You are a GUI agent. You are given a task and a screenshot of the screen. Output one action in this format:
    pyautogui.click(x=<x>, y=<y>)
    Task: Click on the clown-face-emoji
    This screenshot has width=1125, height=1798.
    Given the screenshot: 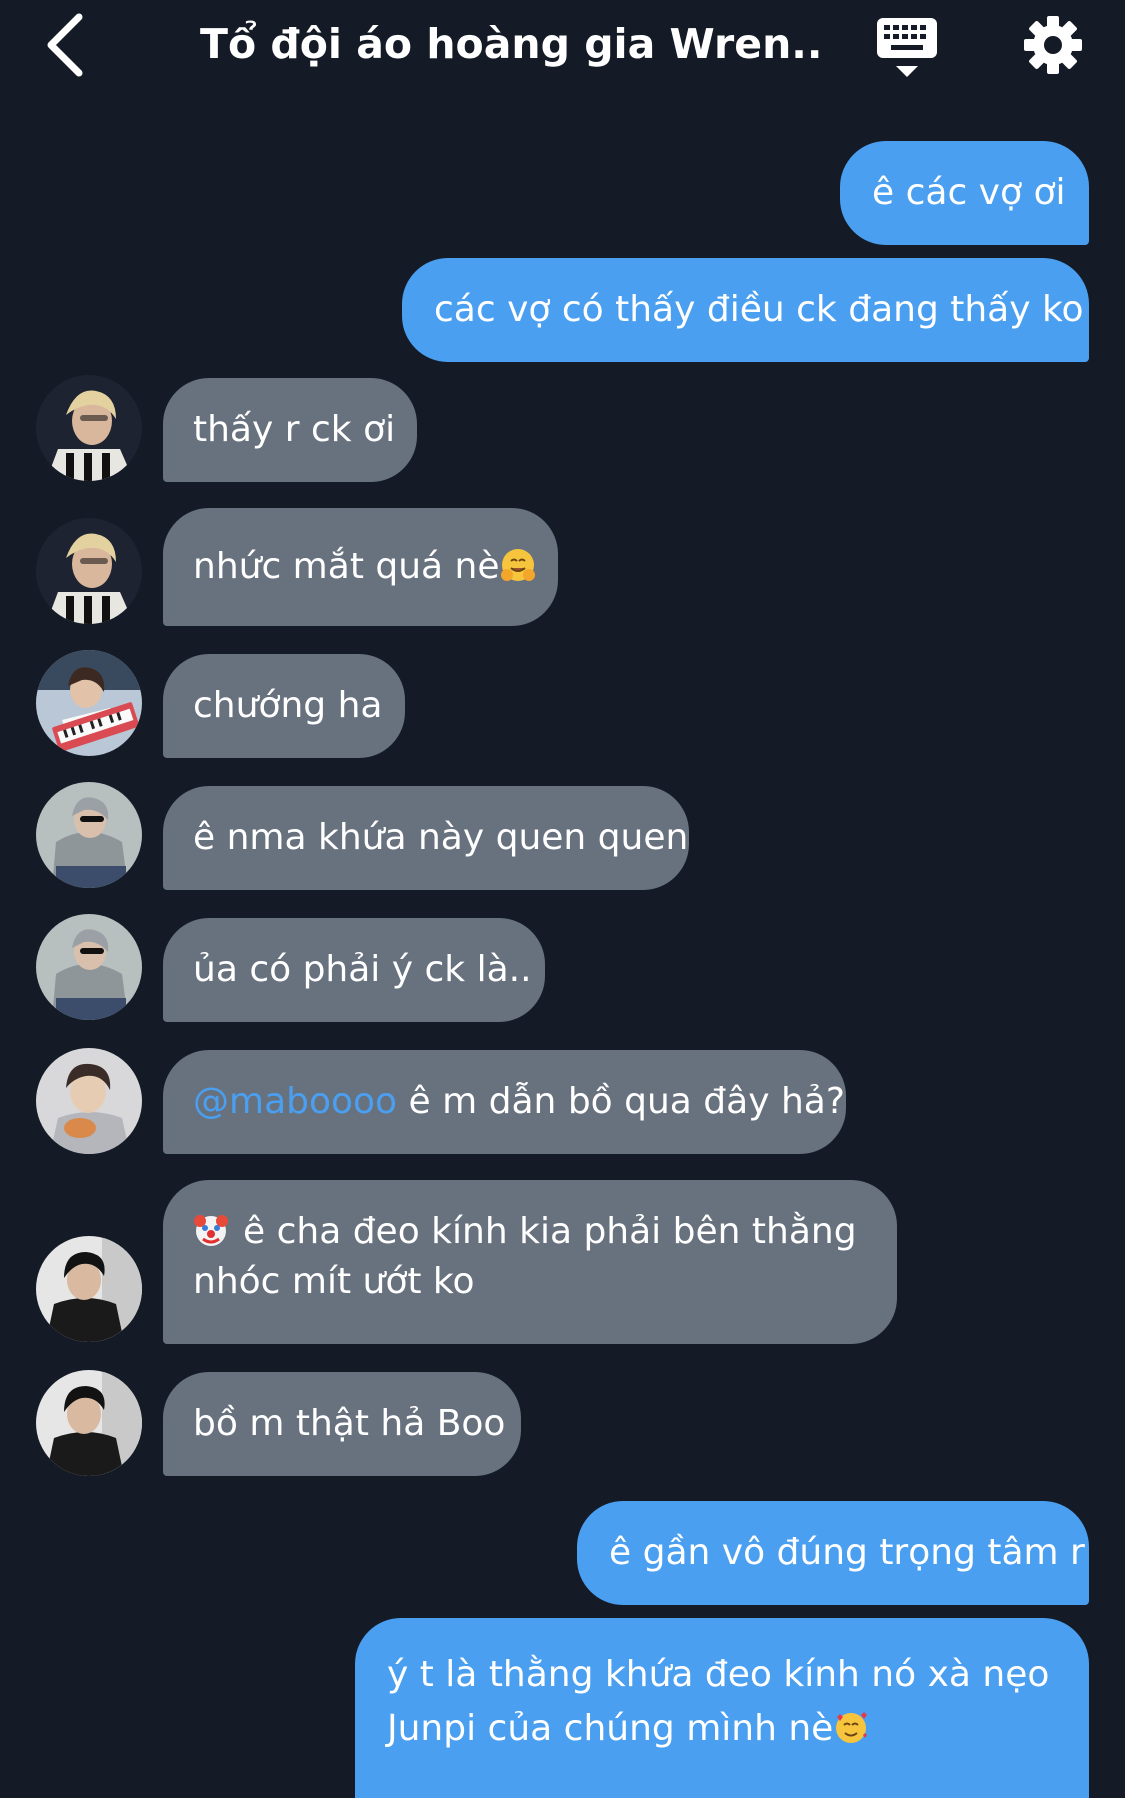 What is the action you would take?
    pyautogui.click(x=211, y=1230)
    